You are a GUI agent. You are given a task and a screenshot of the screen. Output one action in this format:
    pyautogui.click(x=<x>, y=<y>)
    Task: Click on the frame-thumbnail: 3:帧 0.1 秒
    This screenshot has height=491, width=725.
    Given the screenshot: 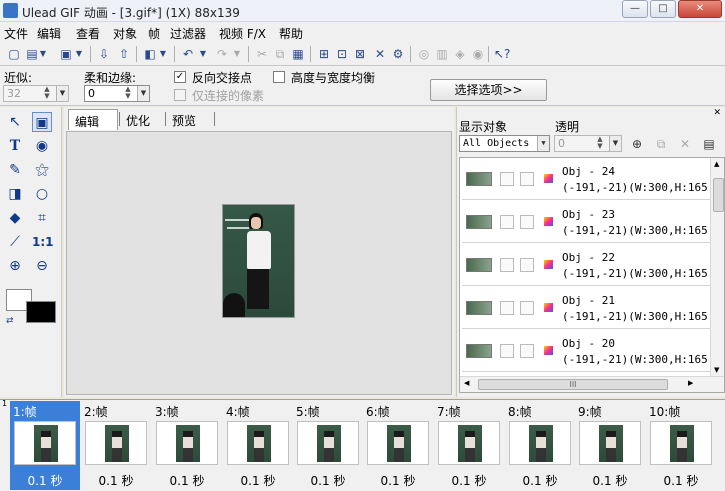 What is the action you would take?
    pyautogui.click(x=187, y=445)
    